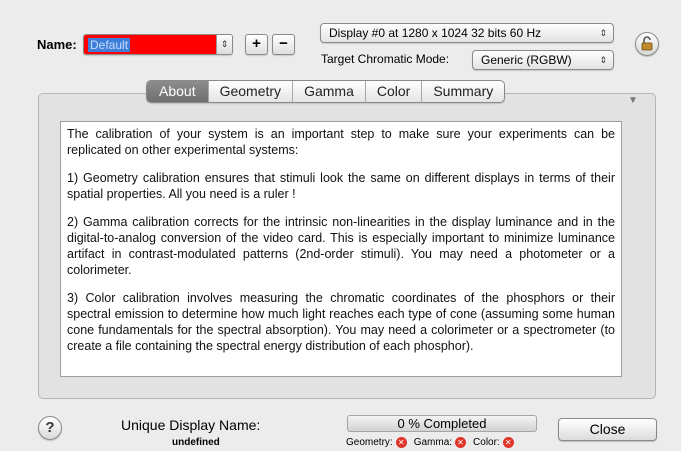  Describe the element at coordinates (109, 45) in the screenshot. I see `name-value: Default` at that location.